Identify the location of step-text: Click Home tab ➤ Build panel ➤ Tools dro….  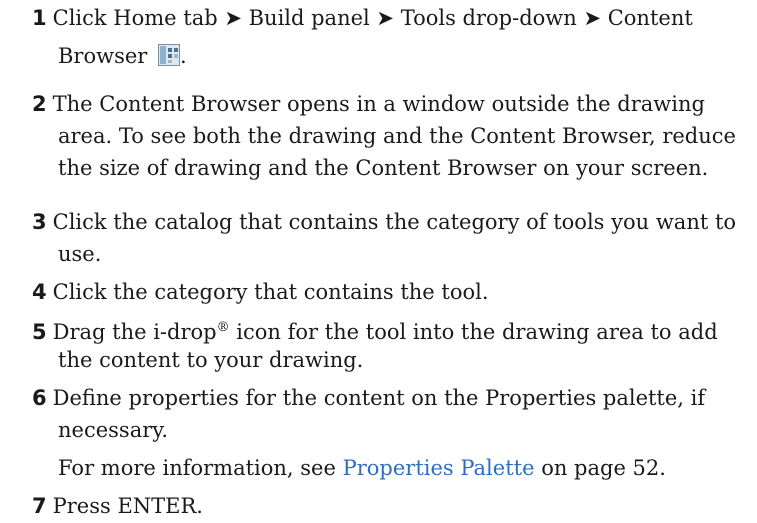
(372, 18).